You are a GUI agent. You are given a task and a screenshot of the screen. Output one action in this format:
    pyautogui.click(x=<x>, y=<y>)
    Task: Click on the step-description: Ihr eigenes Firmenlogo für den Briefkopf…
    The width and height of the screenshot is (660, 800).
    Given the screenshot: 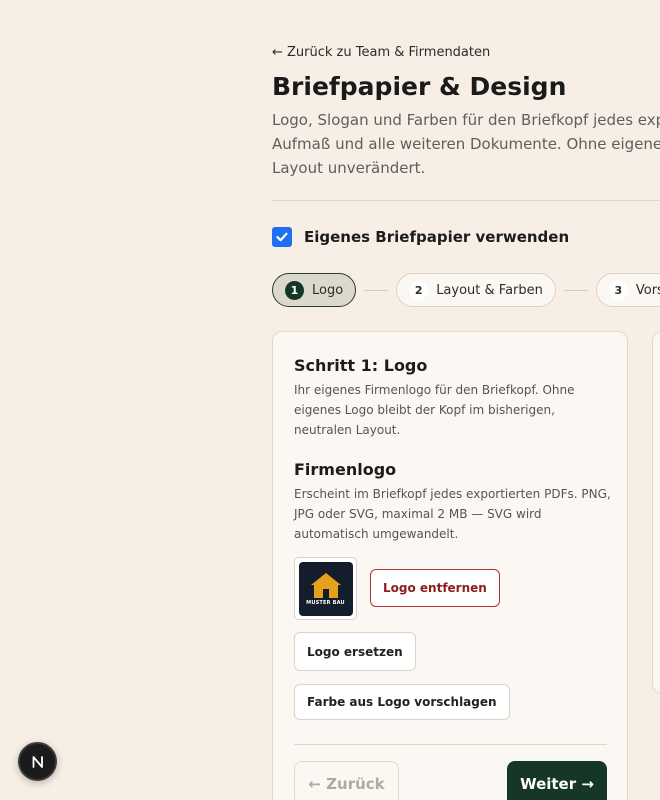 What is the action you would take?
    pyautogui.click(x=434, y=410)
    